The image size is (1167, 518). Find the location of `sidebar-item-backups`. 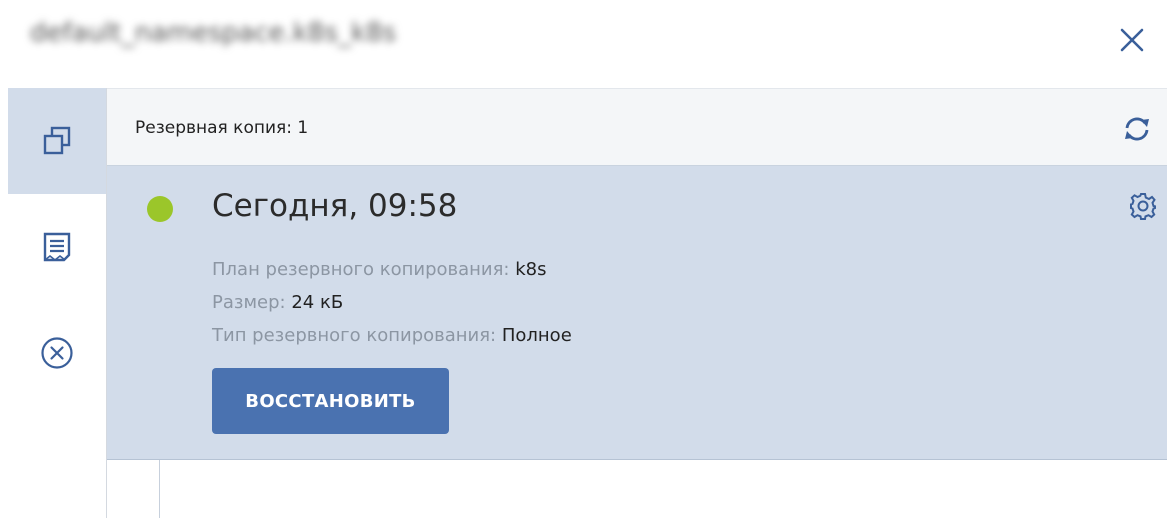

sidebar-item-backups is located at coordinates (57, 141).